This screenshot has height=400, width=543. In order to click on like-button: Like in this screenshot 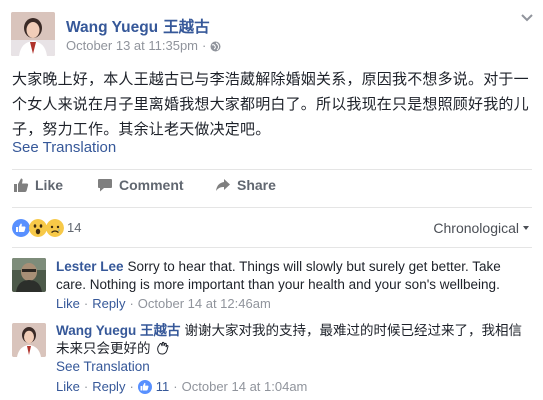, I will do `click(38, 185)`.